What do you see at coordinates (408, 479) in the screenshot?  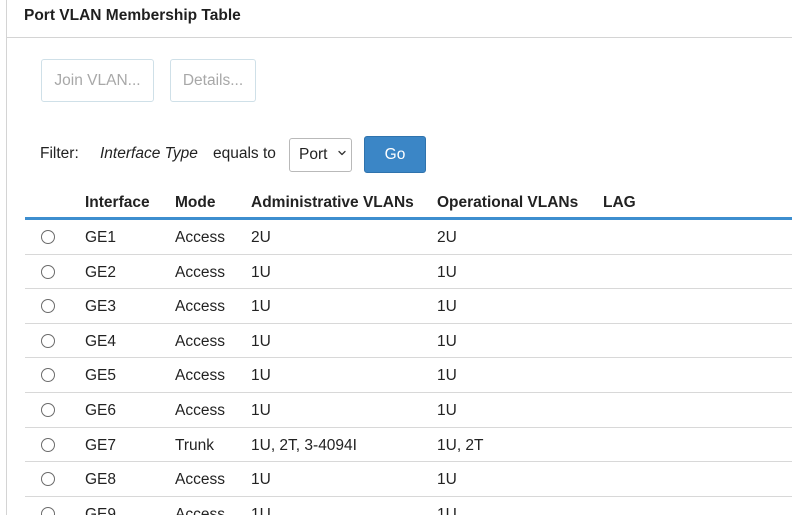 I see `table-row: GE8 Access 1U 1U` at bounding box center [408, 479].